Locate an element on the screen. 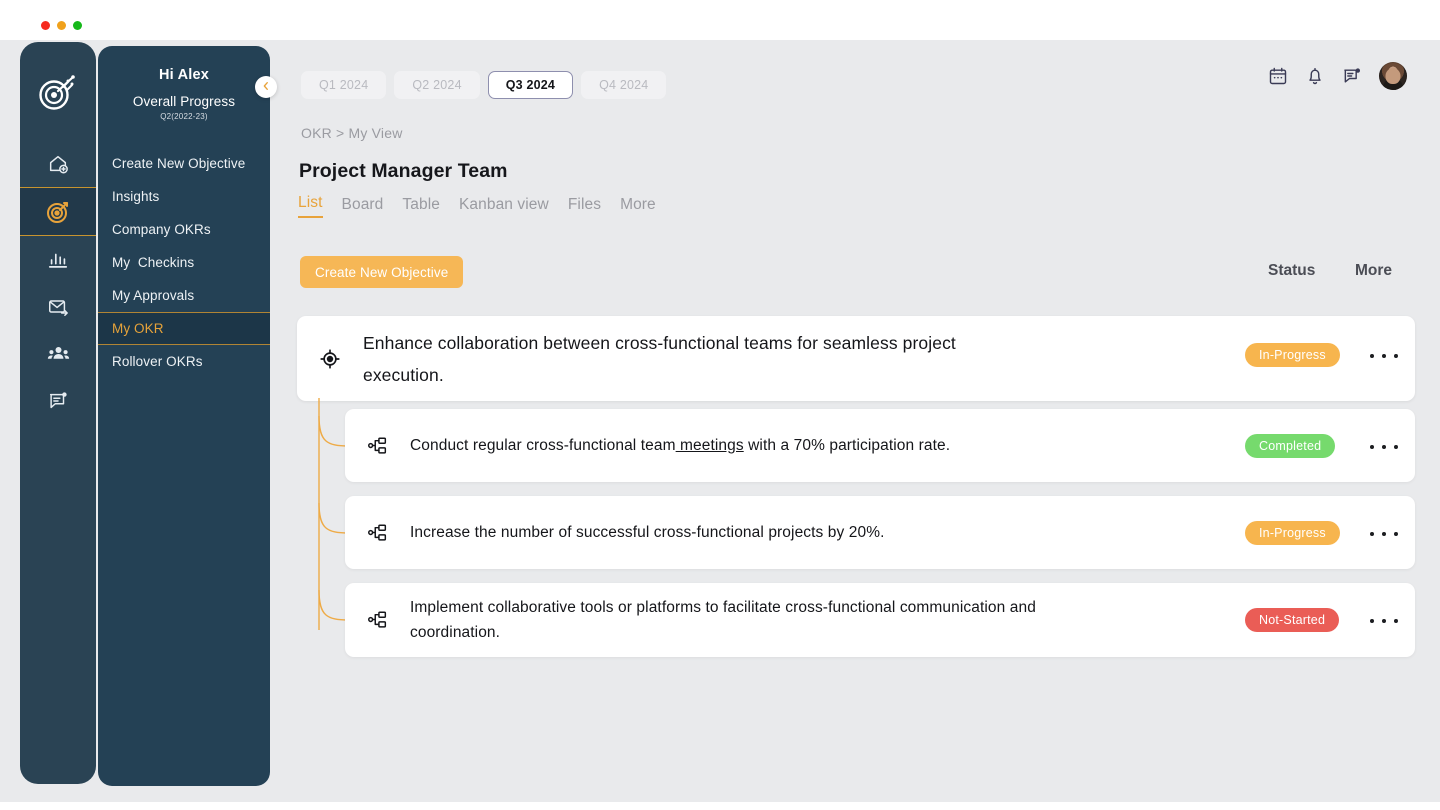  title-bar is located at coordinates (720, 20).